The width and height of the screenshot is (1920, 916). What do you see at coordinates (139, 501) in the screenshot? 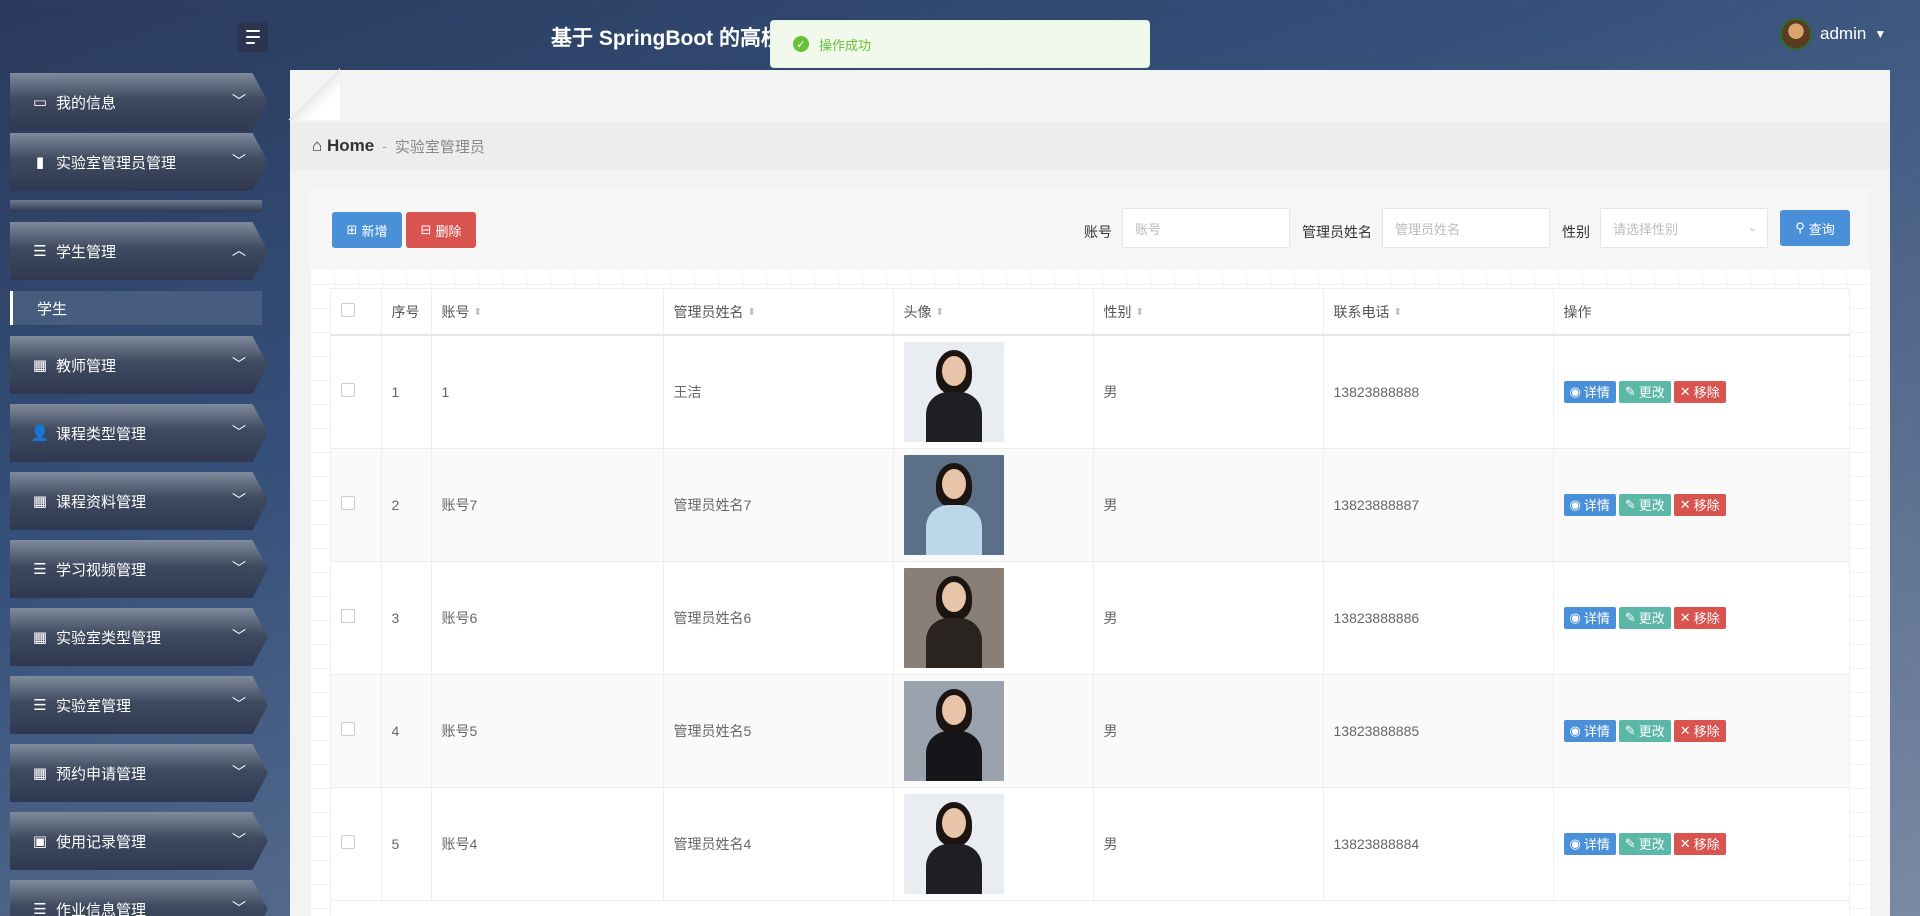
I see `sidebar-item: ▦ 课程资料管理 ﹀` at bounding box center [139, 501].